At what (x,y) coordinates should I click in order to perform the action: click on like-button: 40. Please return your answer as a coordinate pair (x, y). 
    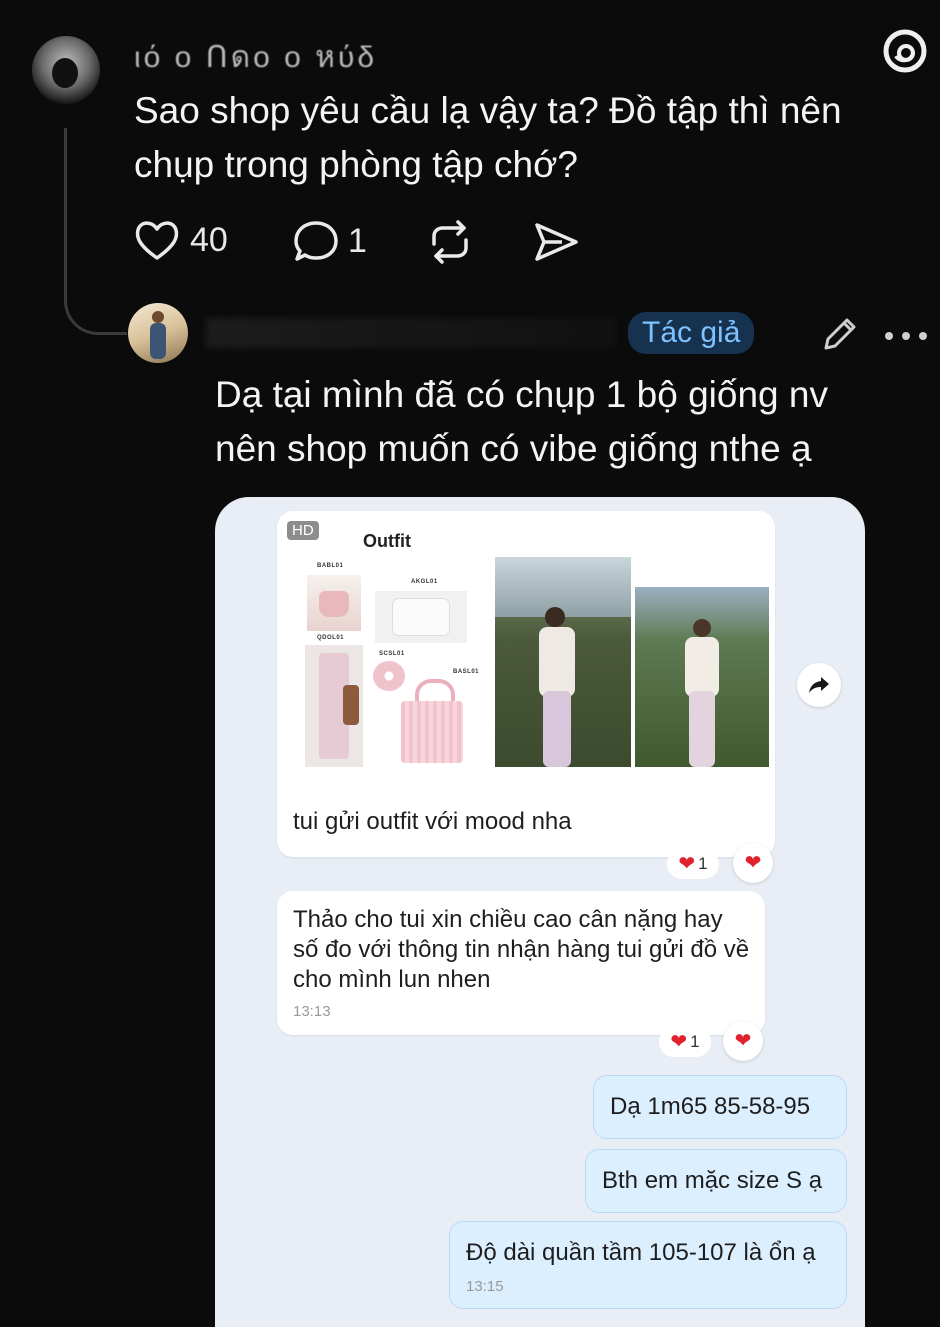
    Looking at the image, I should click on (181, 240).